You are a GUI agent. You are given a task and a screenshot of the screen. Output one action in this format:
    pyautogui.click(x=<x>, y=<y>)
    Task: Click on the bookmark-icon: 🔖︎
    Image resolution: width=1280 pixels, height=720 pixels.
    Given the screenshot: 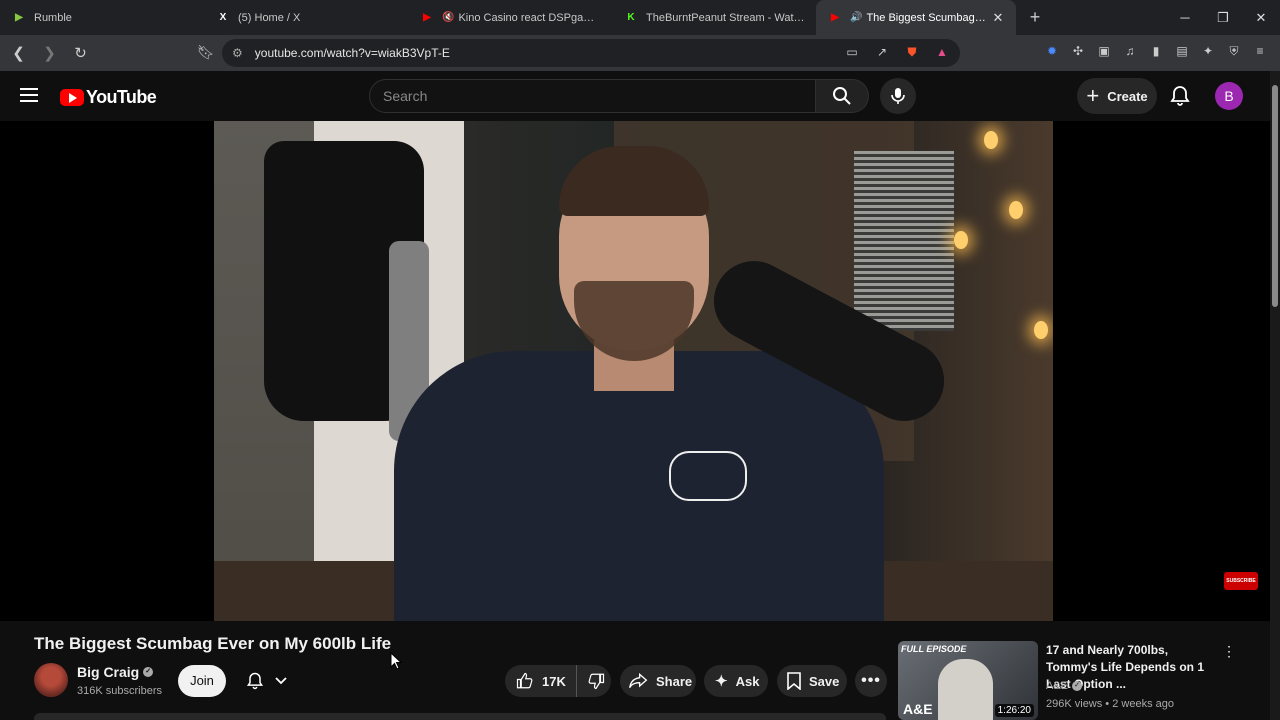 What is the action you would take?
    pyautogui.click(x=206, y=52)
    